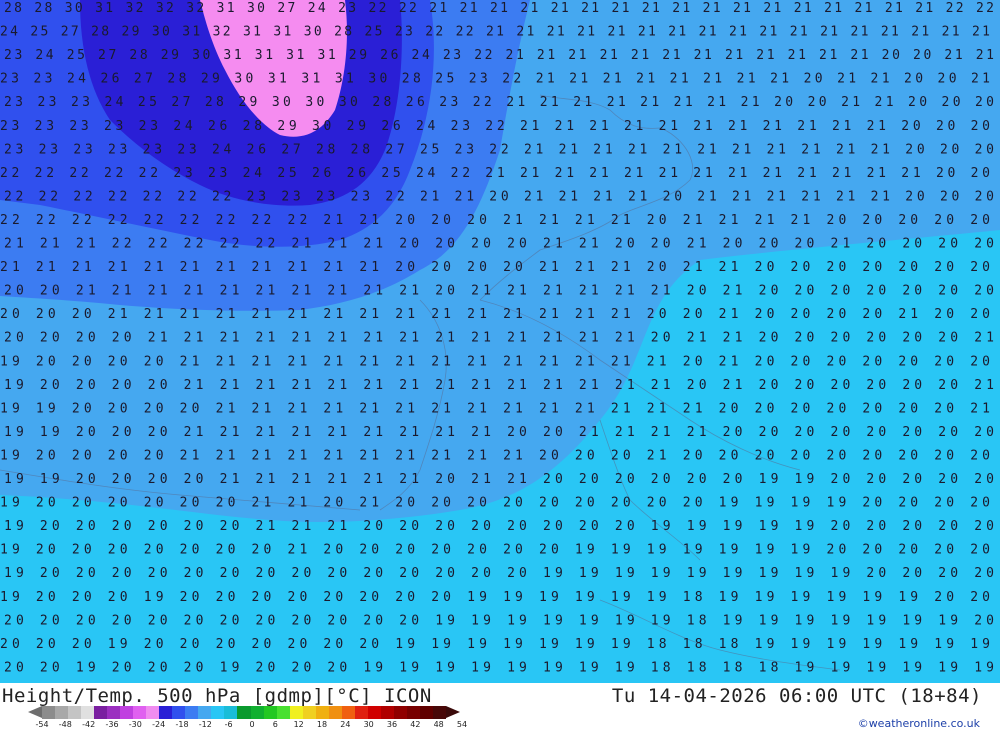 The image size is (1000, 733). I want to click on legend-tick: 0, so click(252, 724).